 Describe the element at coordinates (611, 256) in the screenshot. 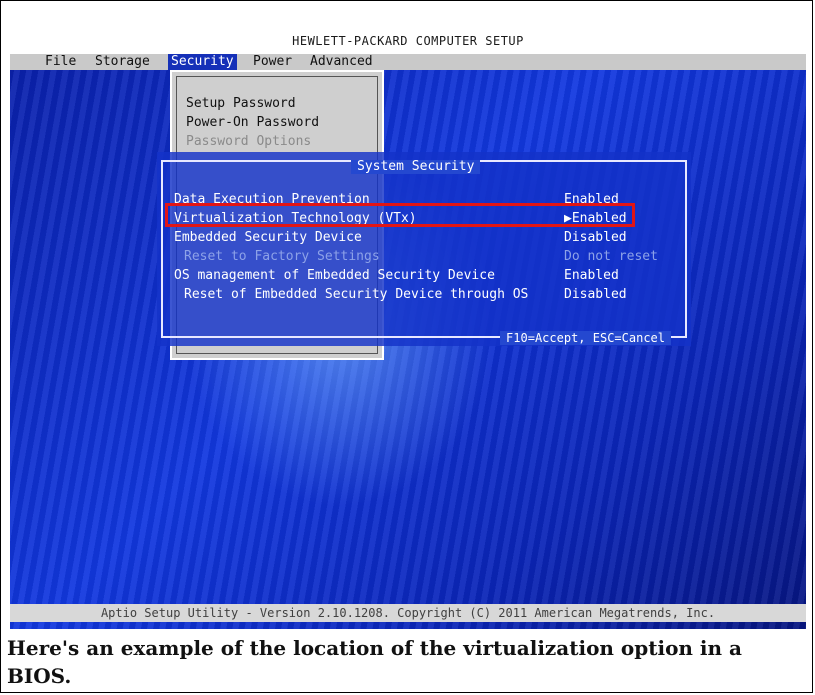

I see `setting-value: Do not reset` at that location.